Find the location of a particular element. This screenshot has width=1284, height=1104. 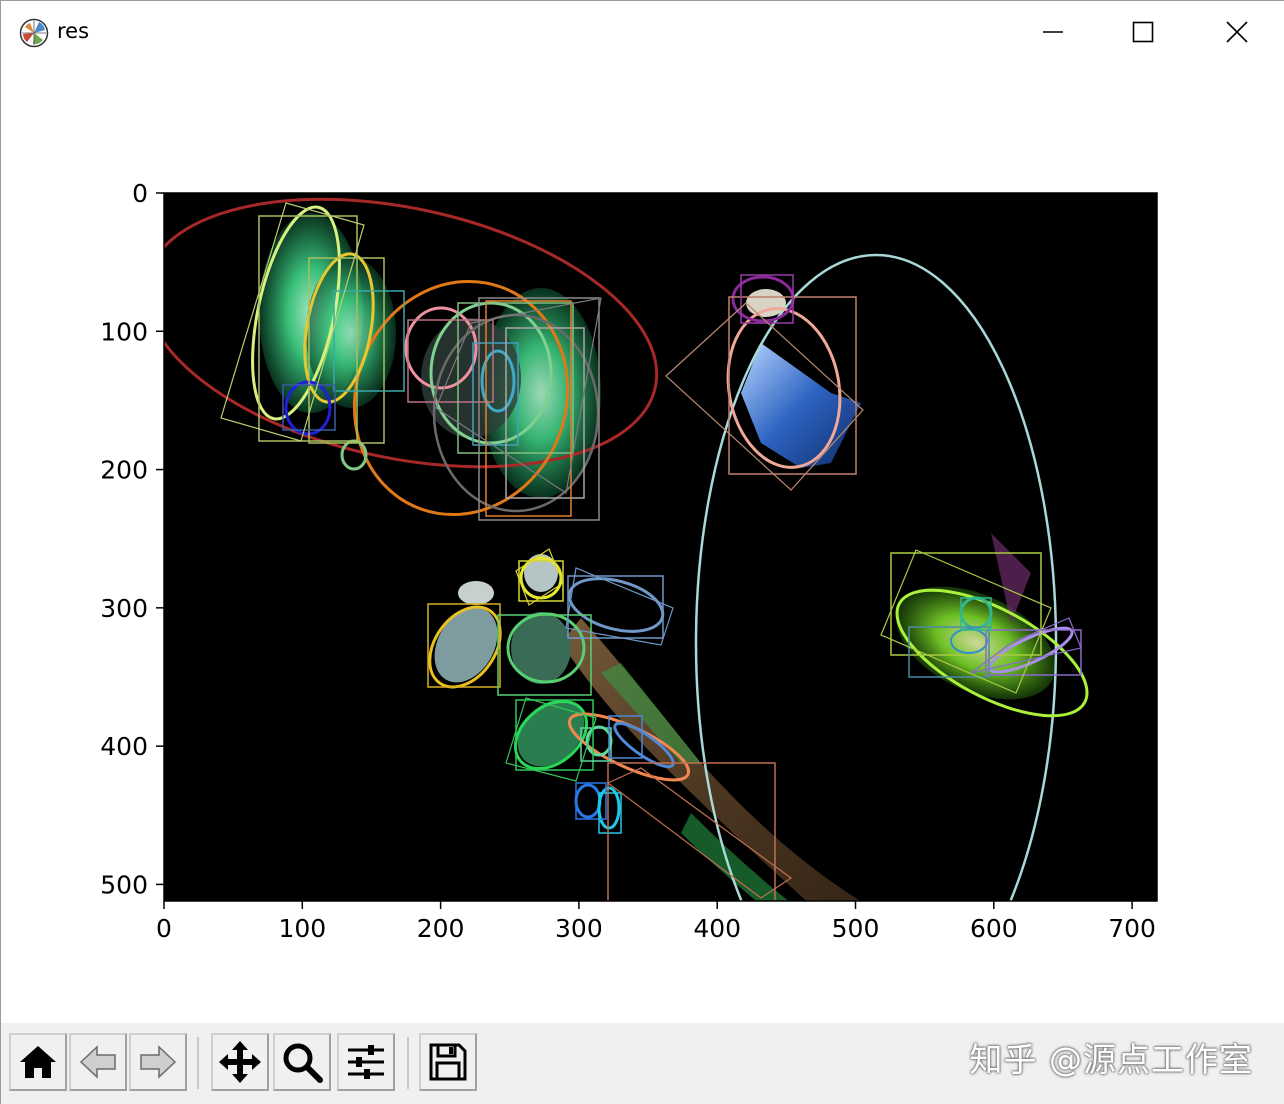

maximize-button is located at coordinates (1143, 32).